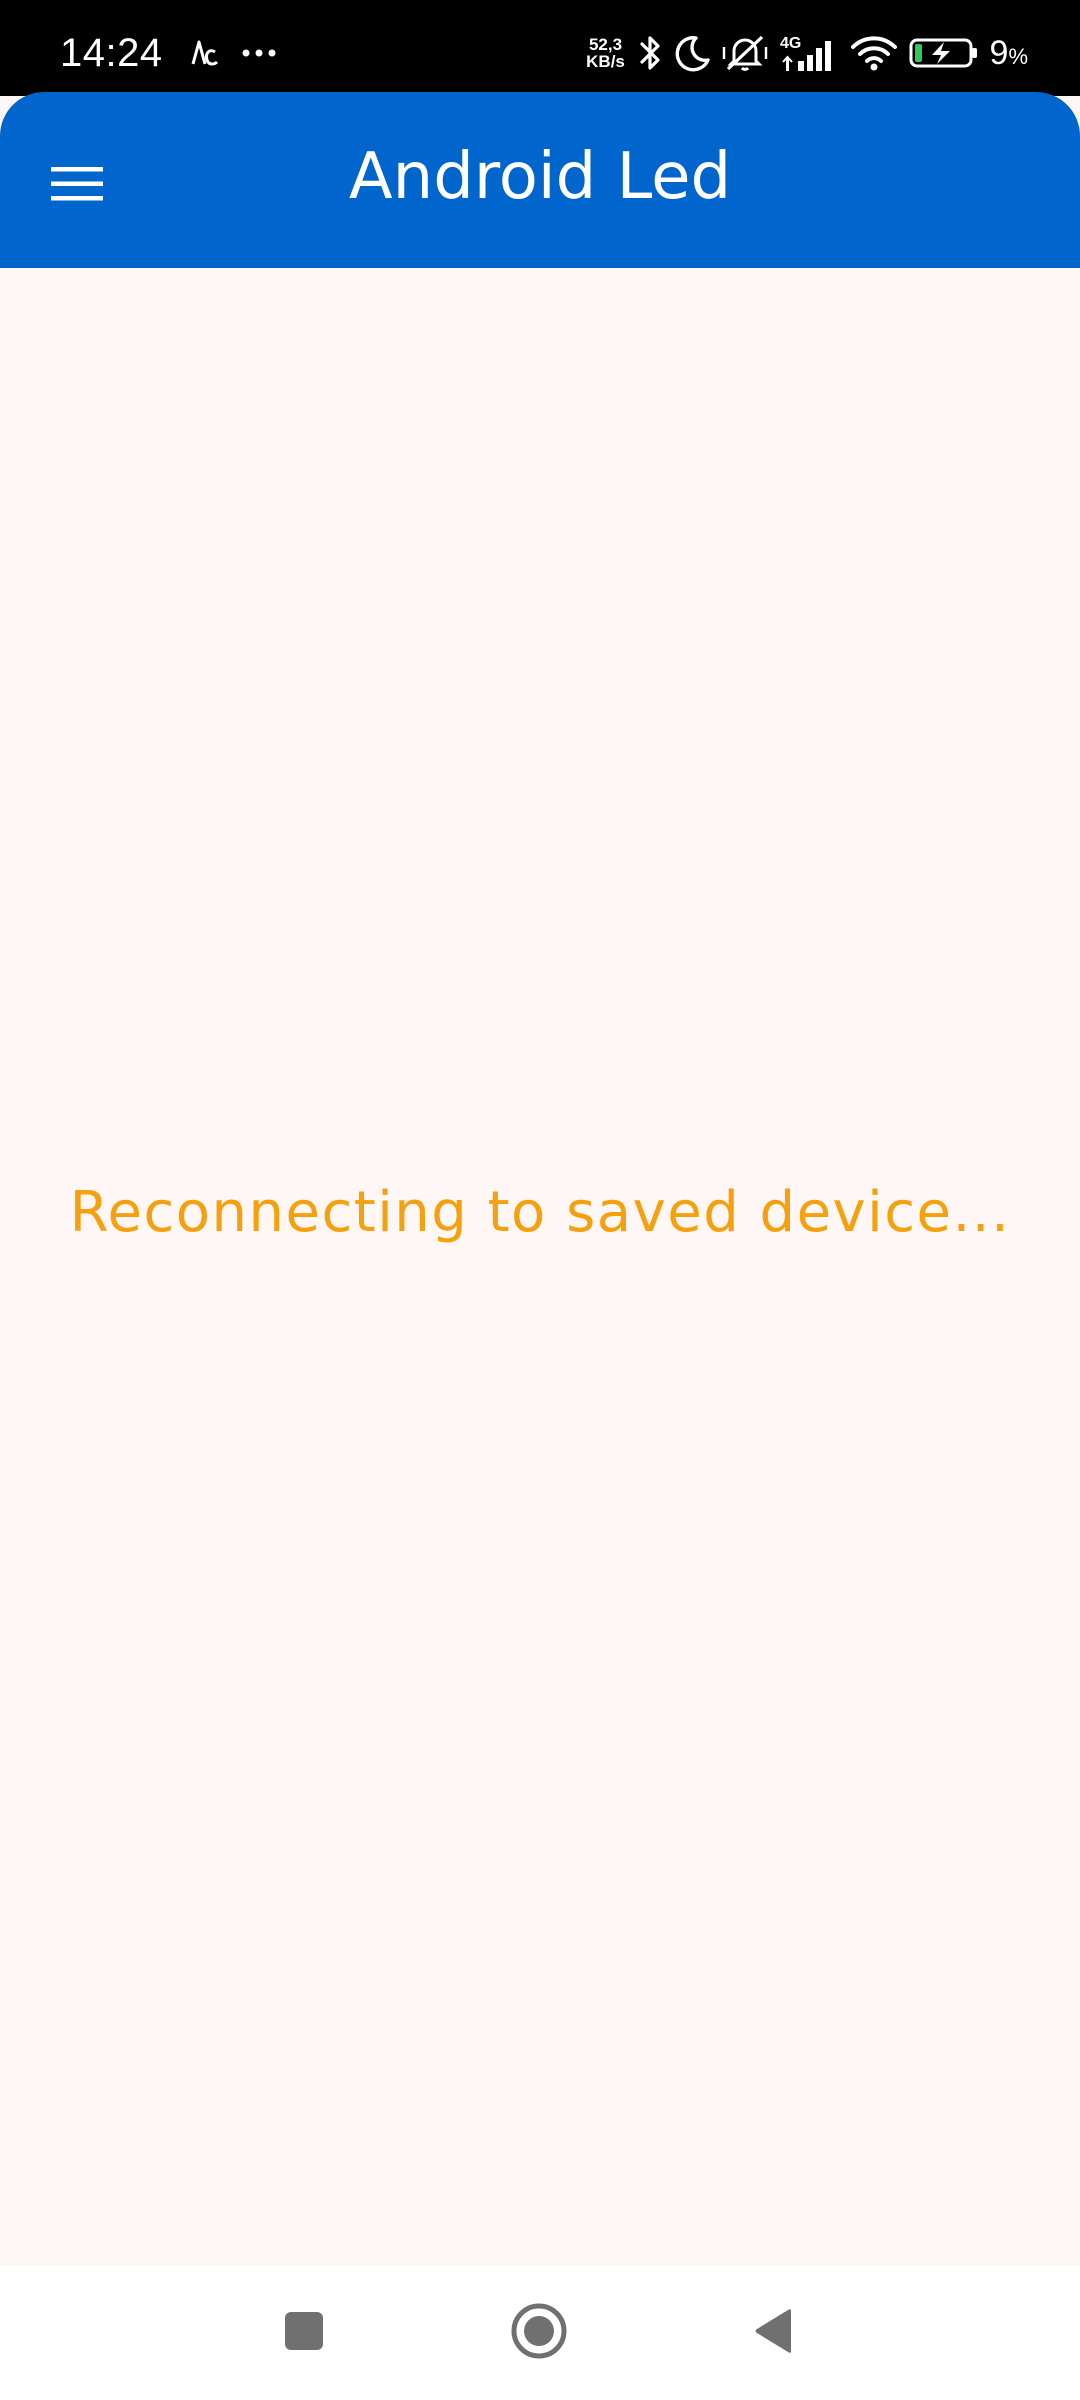 Image resolution: width=1080 pixels, height=2400 pixels. I want to click on triangle-back-icon, so click(773, 2331).